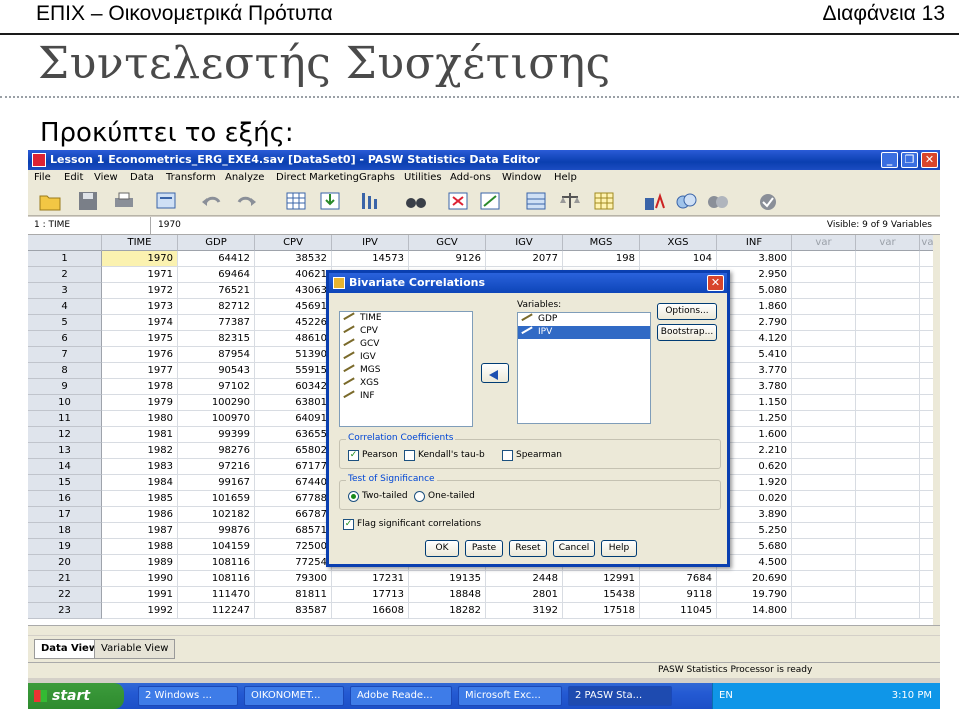 Image resolution: width=959 pixels, height=709 pixels. What do you see at coordinates (293, 531) in the screenshot?
I see `data-cell: 68571` at bounding box center [293, 531].